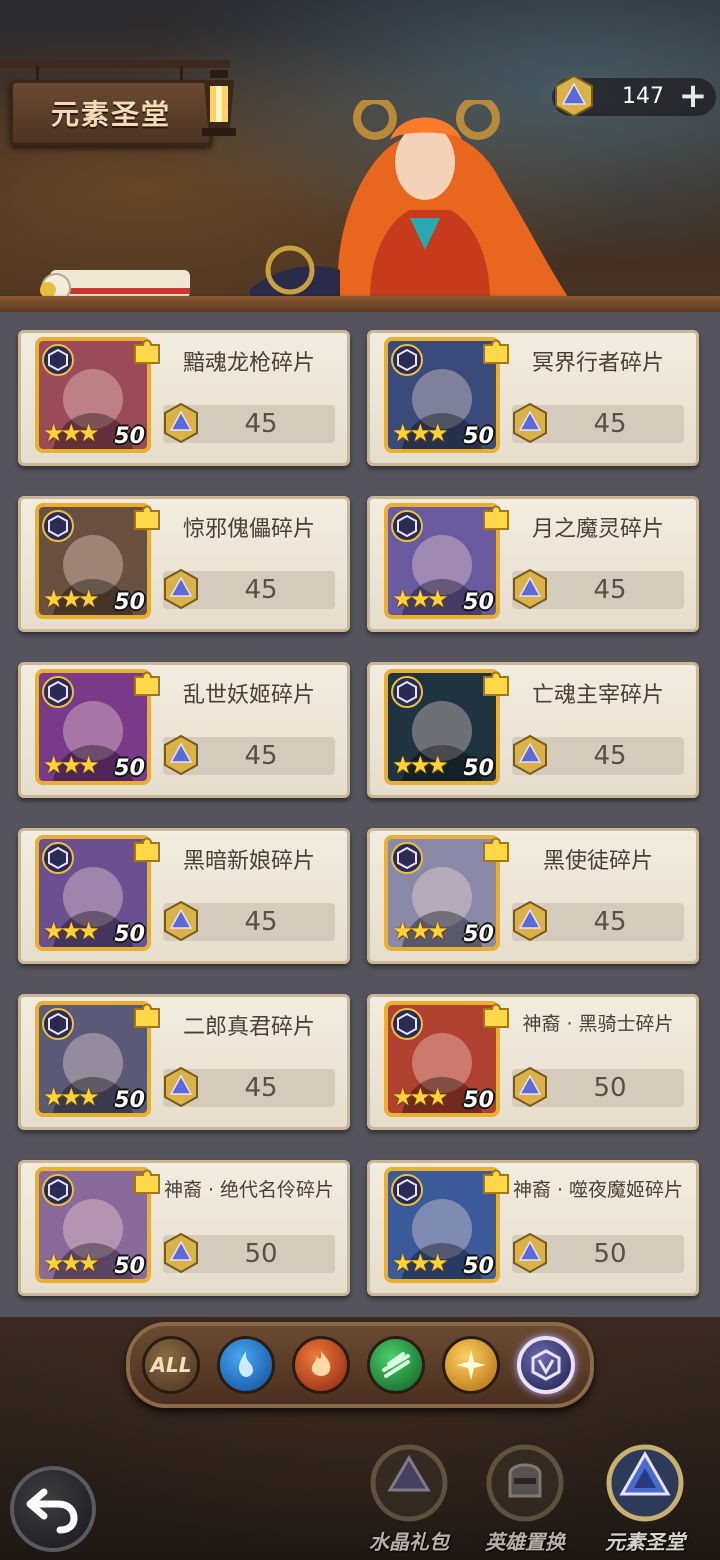  Describe the element at coordinates (409, 1542) in the screenshot. I see `nav-crystal-pack-label: 水晶礼包` at that location.